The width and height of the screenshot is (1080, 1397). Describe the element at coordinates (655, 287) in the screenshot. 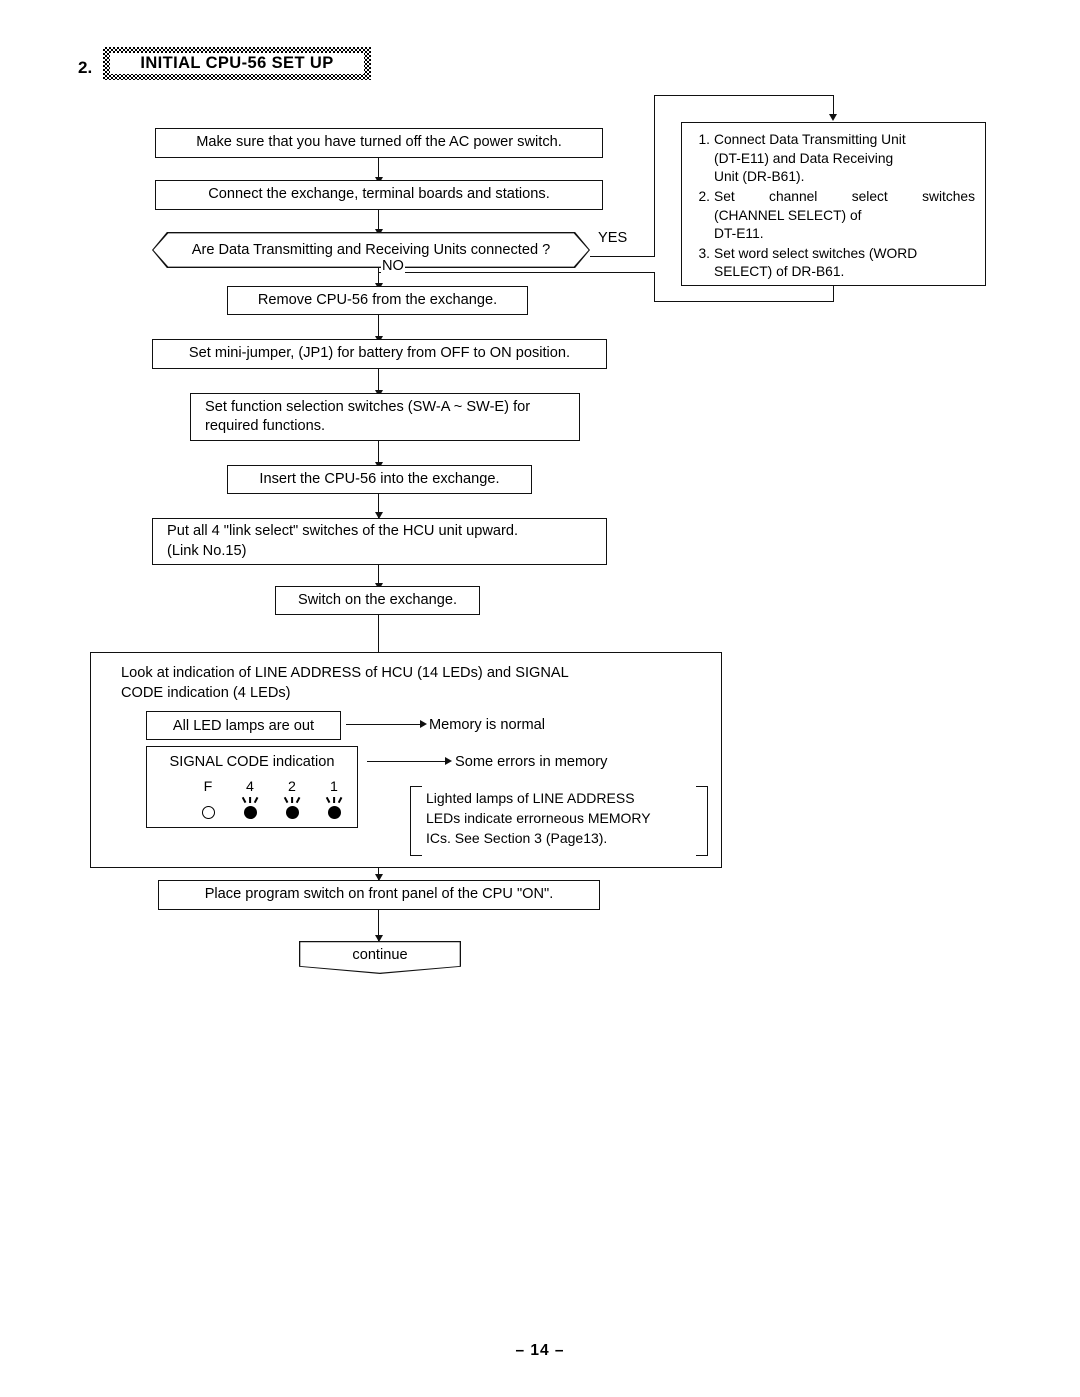

I see `return-branch-v2` at that location.